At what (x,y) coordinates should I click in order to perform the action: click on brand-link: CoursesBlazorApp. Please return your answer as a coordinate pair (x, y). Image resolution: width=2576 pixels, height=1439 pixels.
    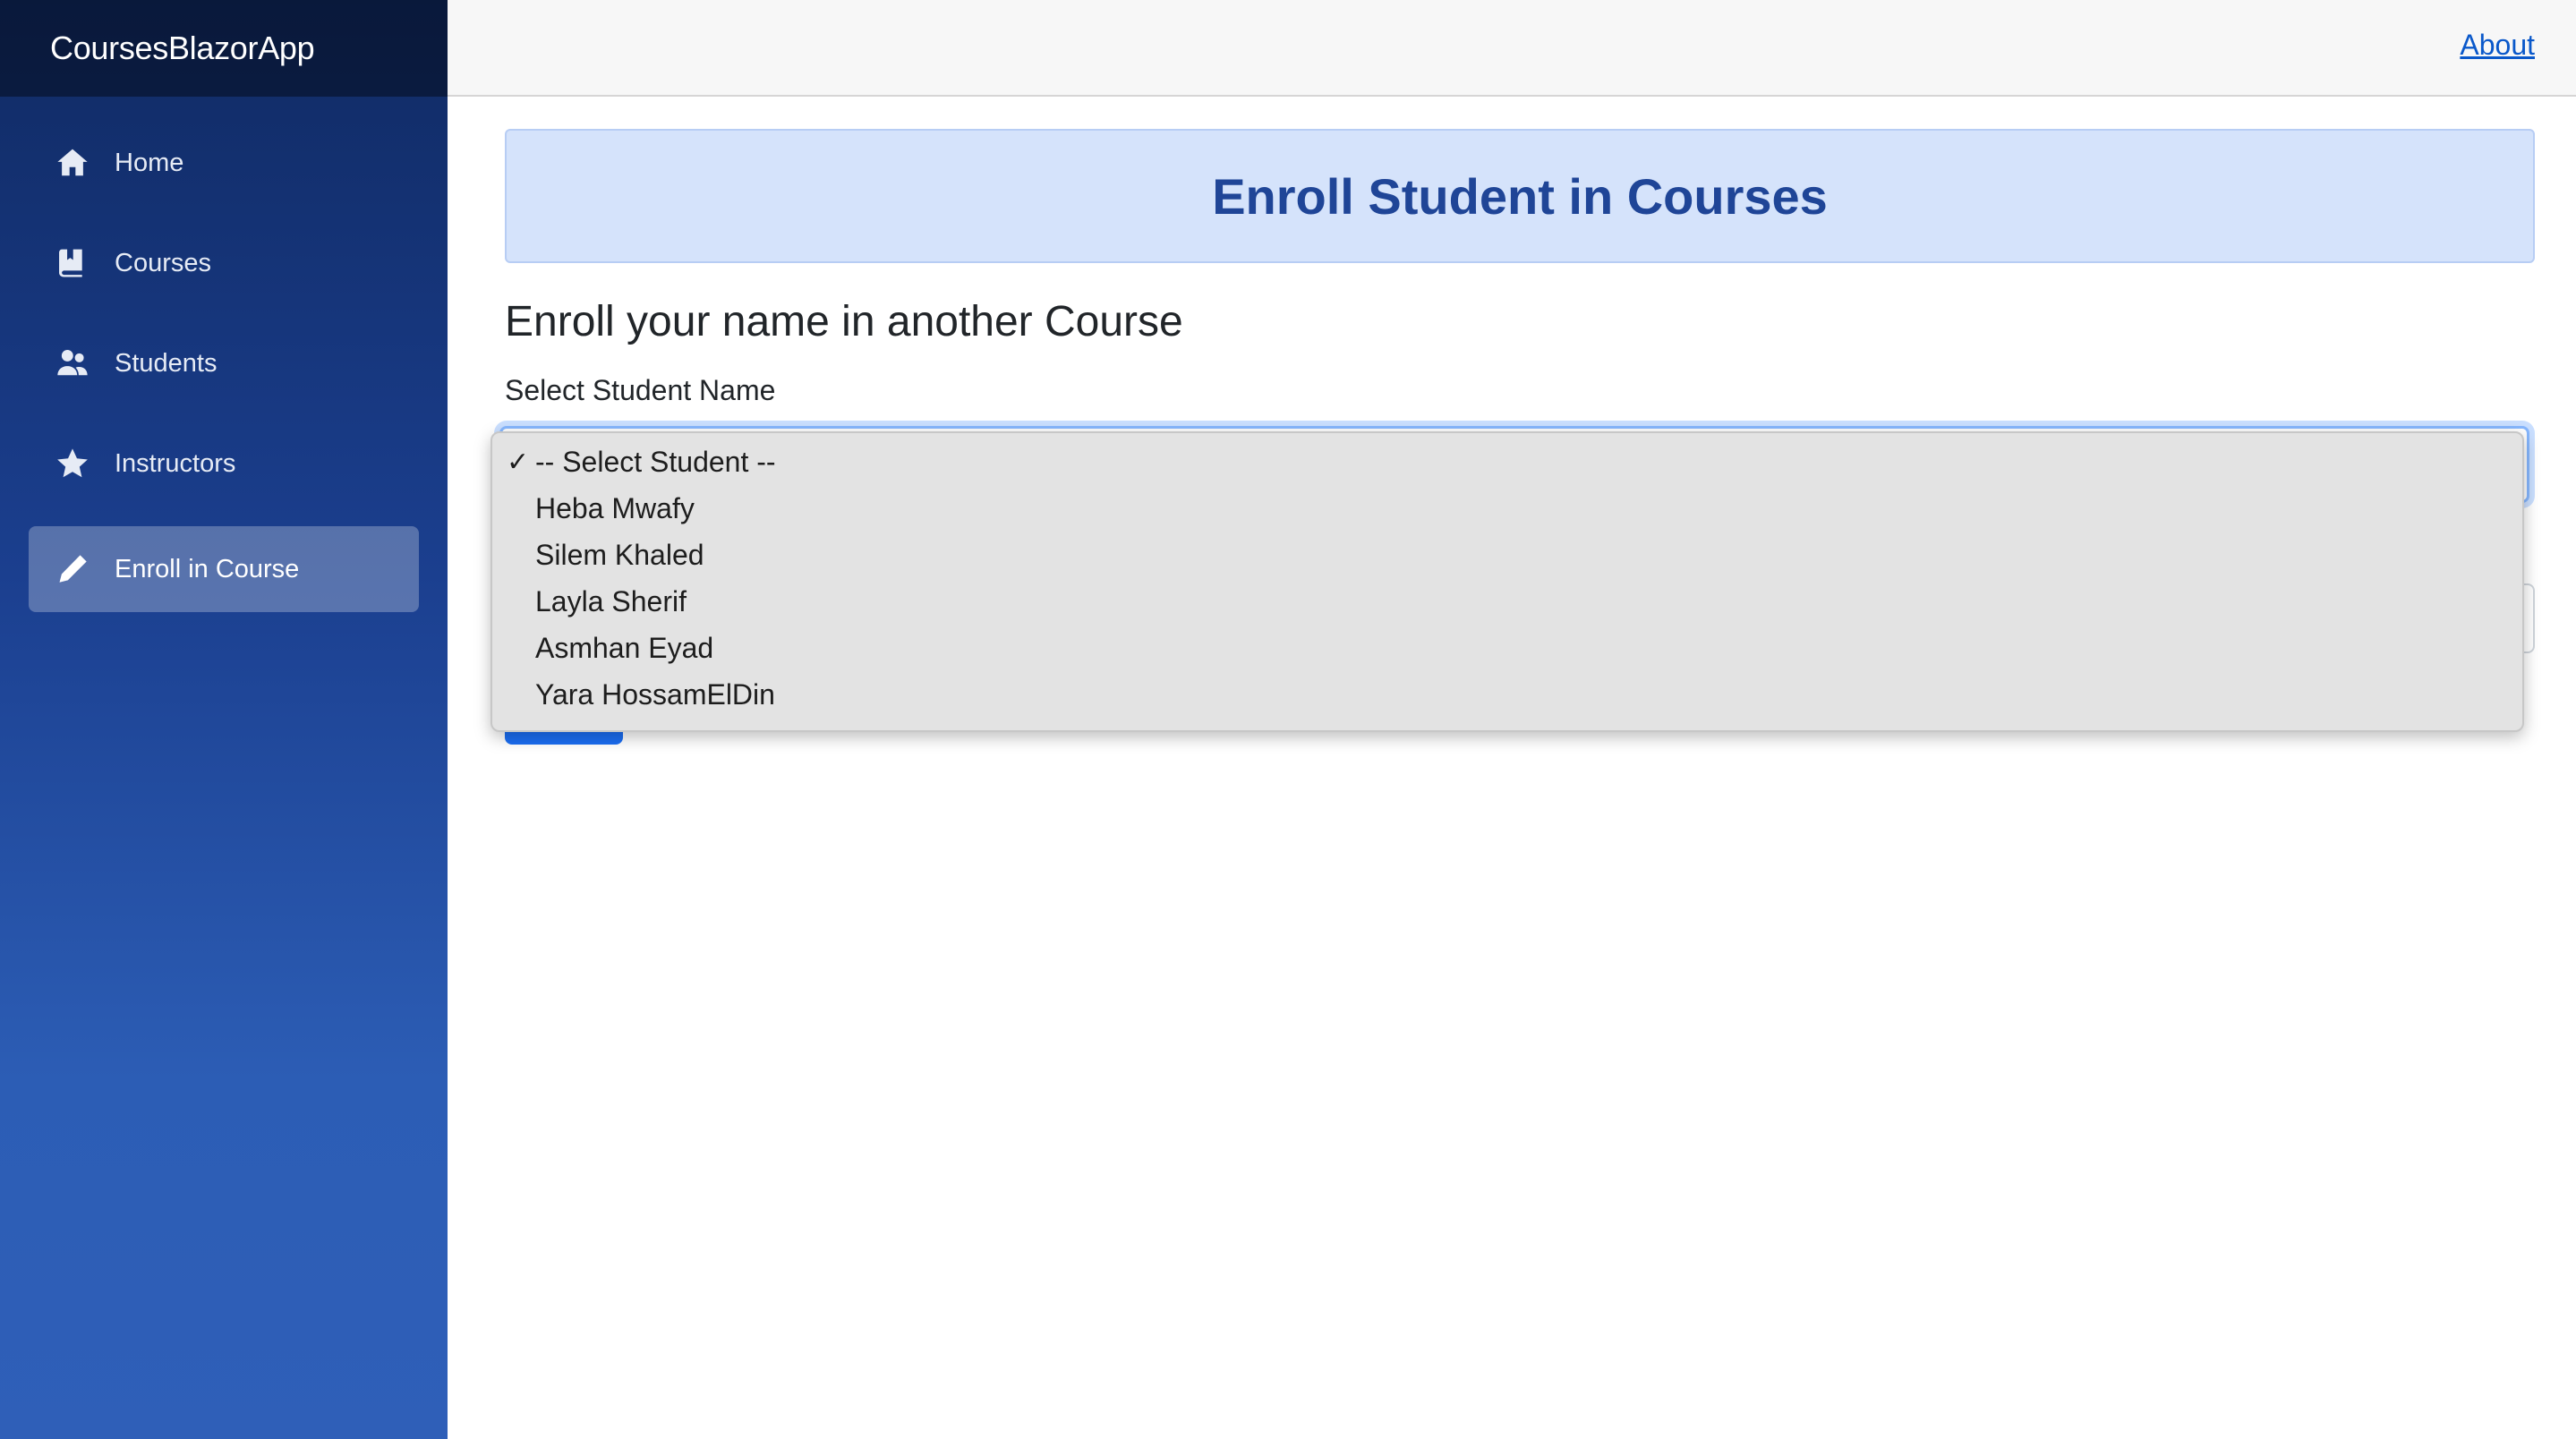
    Looking at the image, I should click on (182, 48).